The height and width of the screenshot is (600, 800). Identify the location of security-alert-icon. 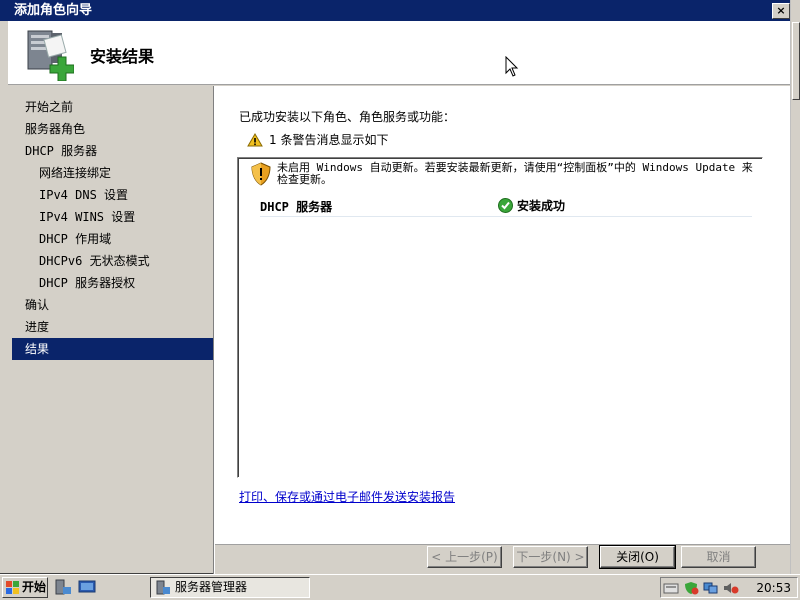
(691, 588).